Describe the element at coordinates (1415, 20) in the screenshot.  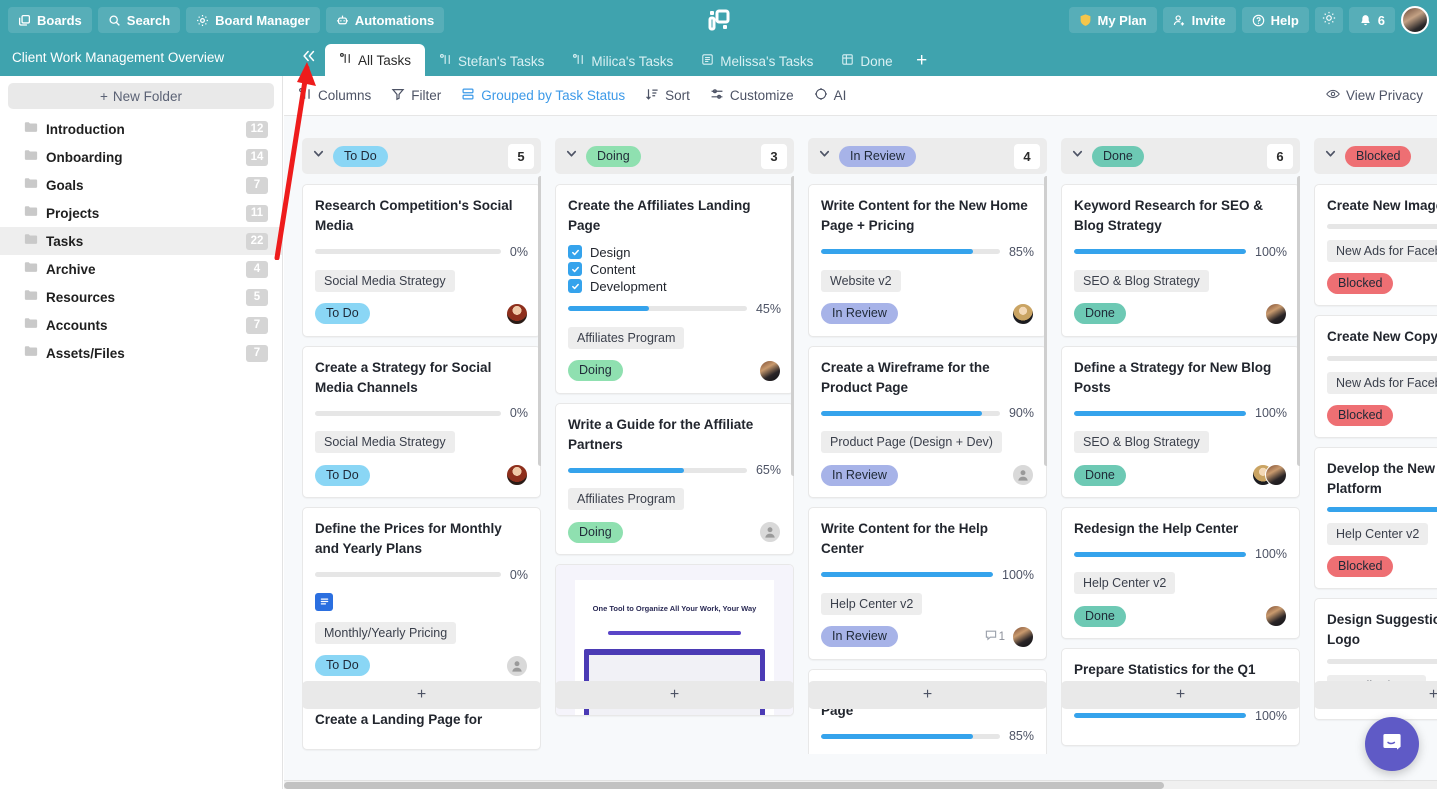
I see `user-avatar` at that location.